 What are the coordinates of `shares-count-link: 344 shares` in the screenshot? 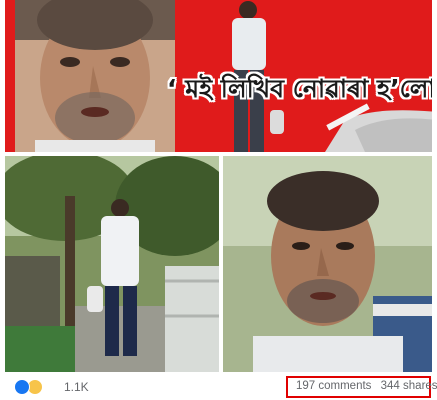 It's located at (409, 386).